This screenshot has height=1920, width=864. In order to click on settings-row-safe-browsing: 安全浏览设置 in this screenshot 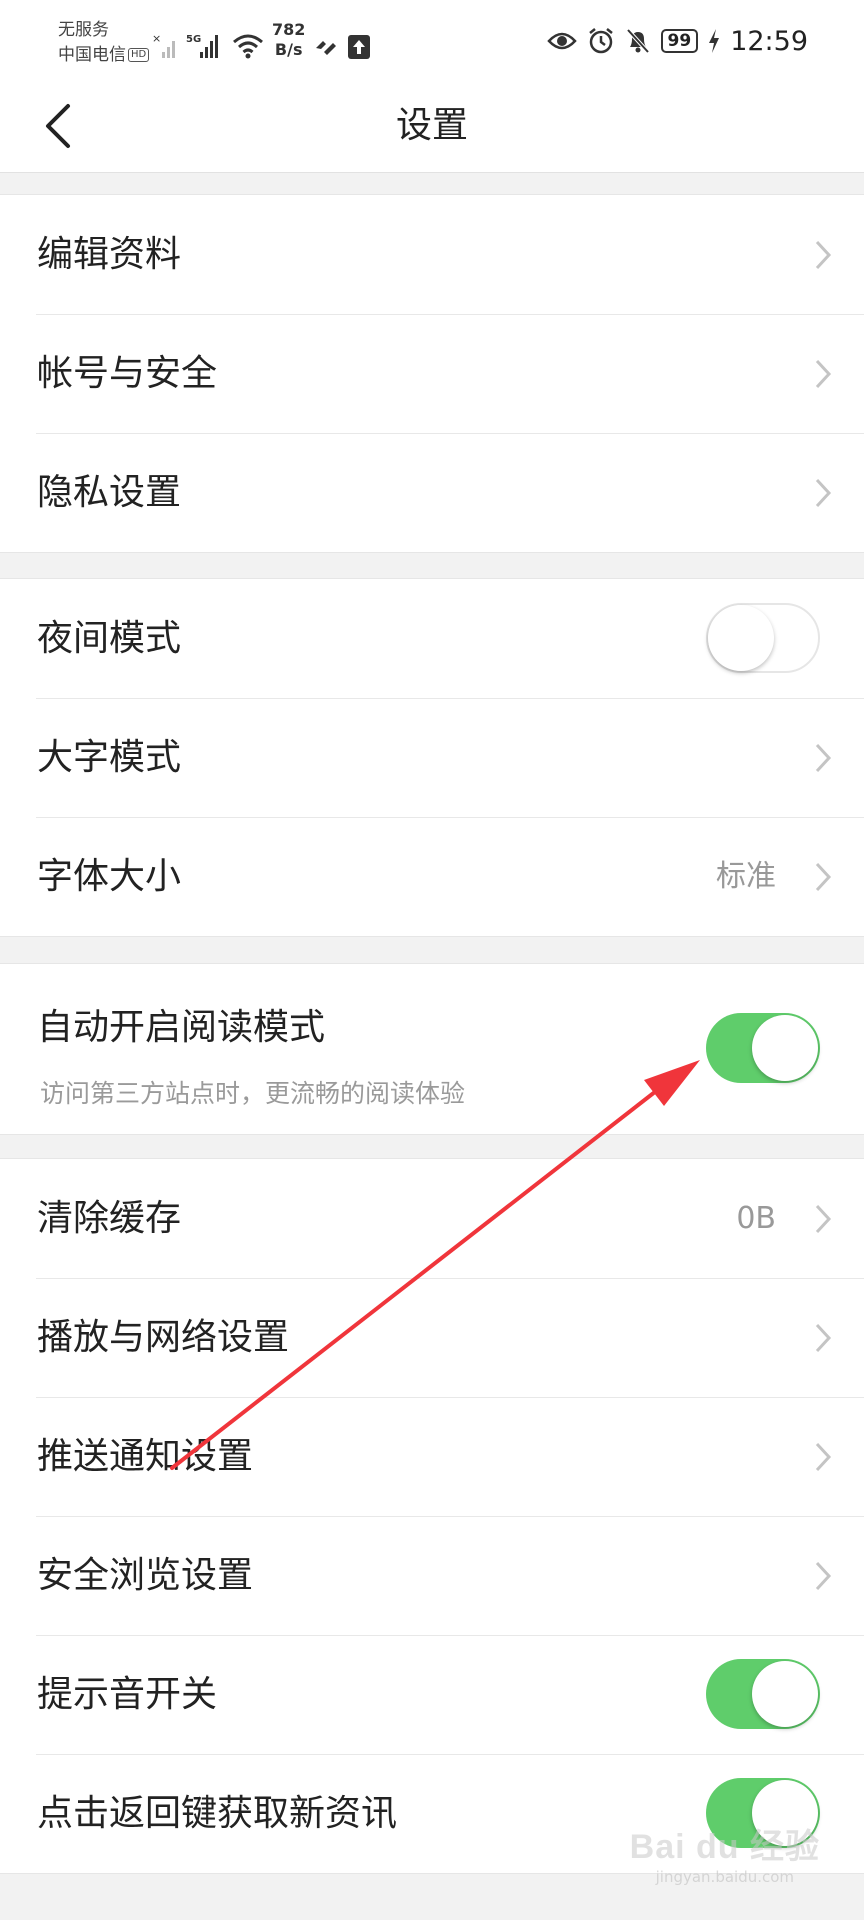, I will do `click(432, 1575)`.